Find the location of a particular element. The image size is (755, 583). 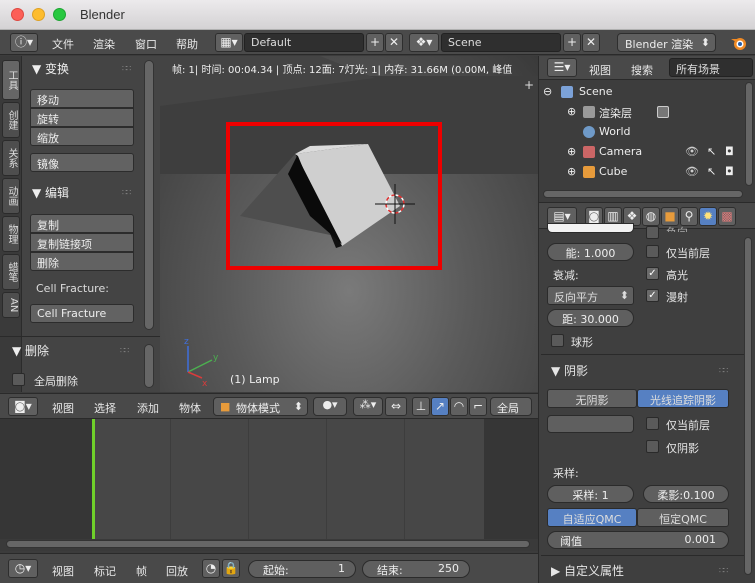

negative-checkbox is located at coordinates (652, 232).